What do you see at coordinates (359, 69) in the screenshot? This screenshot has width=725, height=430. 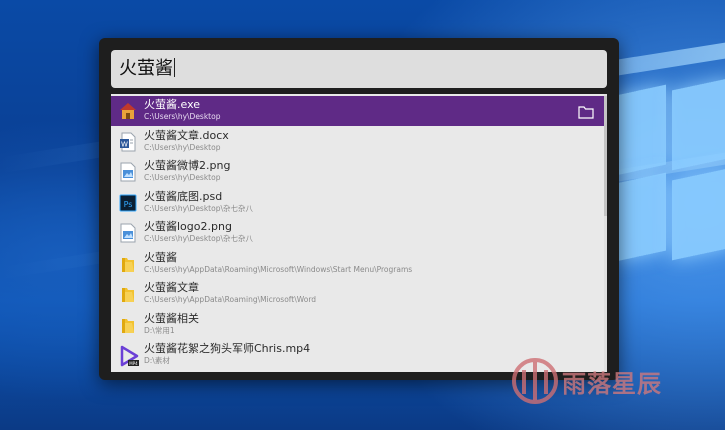 I see `search-box: 火萤酱` at bounding box center [359, 69].